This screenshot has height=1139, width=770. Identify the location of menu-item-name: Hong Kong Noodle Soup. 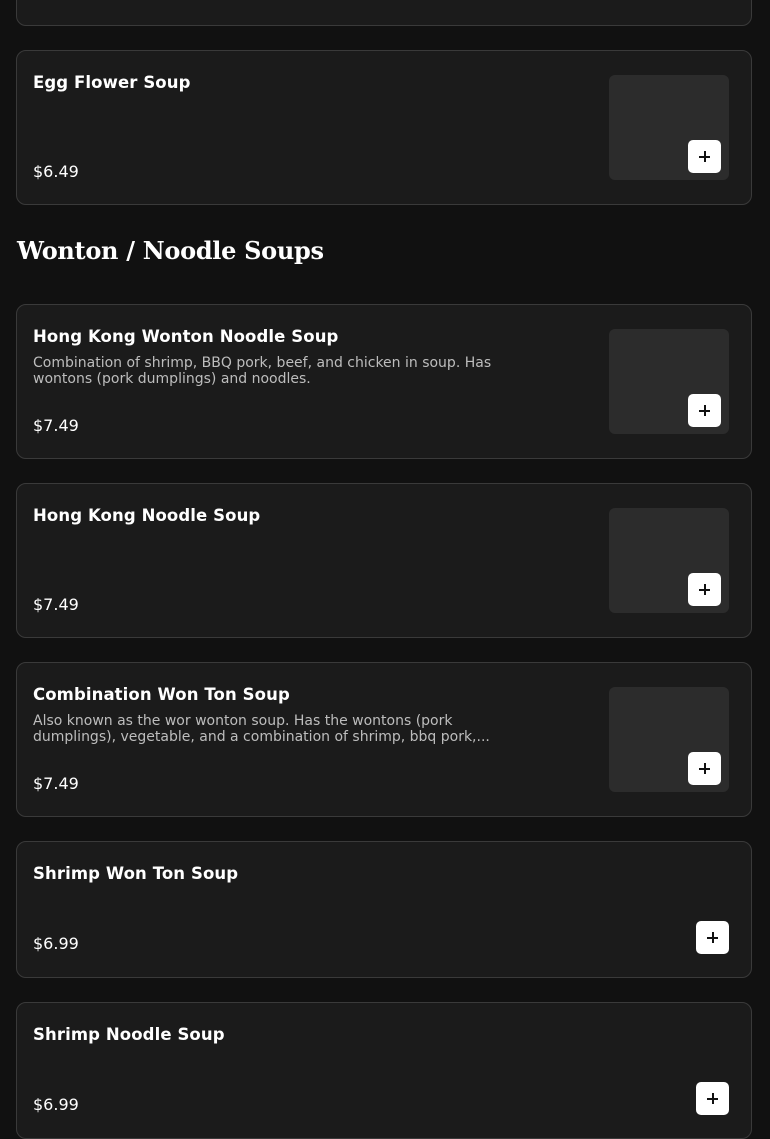
(147, 515).